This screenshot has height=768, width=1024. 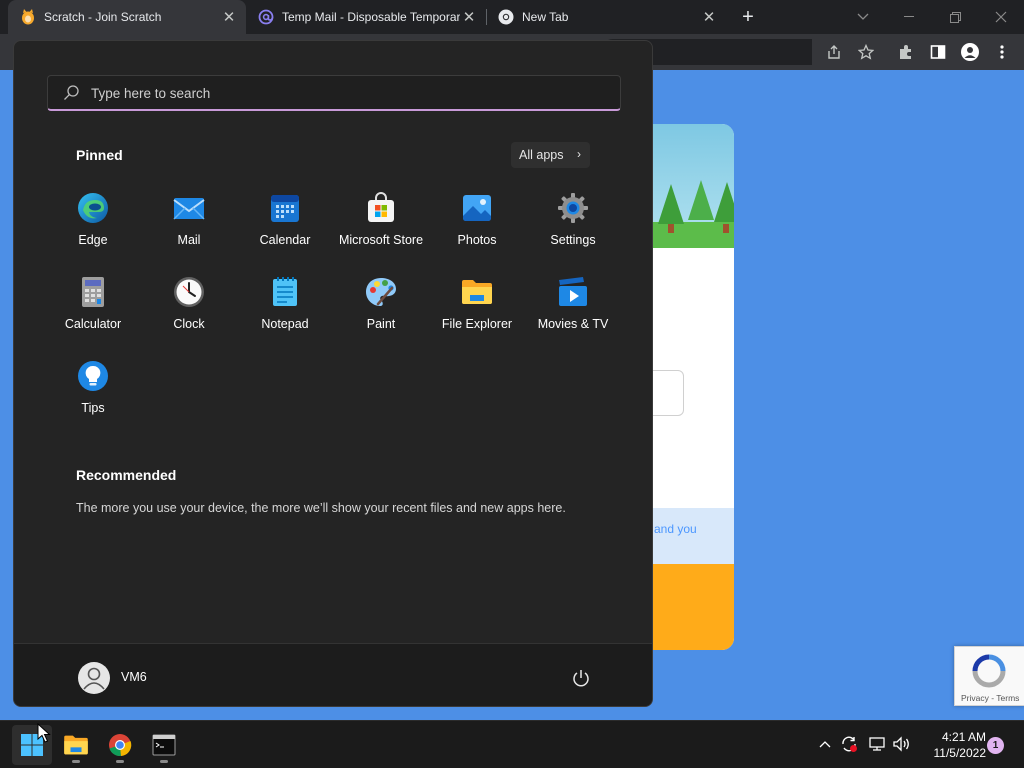 What do you see at coordinates (93, 392) in the screenshot?
I see `pinned-app-tips: Tips` at bounding box center [93, 392].